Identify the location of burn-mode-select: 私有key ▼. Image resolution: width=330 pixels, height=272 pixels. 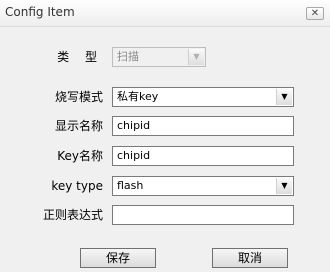
(203, 97).